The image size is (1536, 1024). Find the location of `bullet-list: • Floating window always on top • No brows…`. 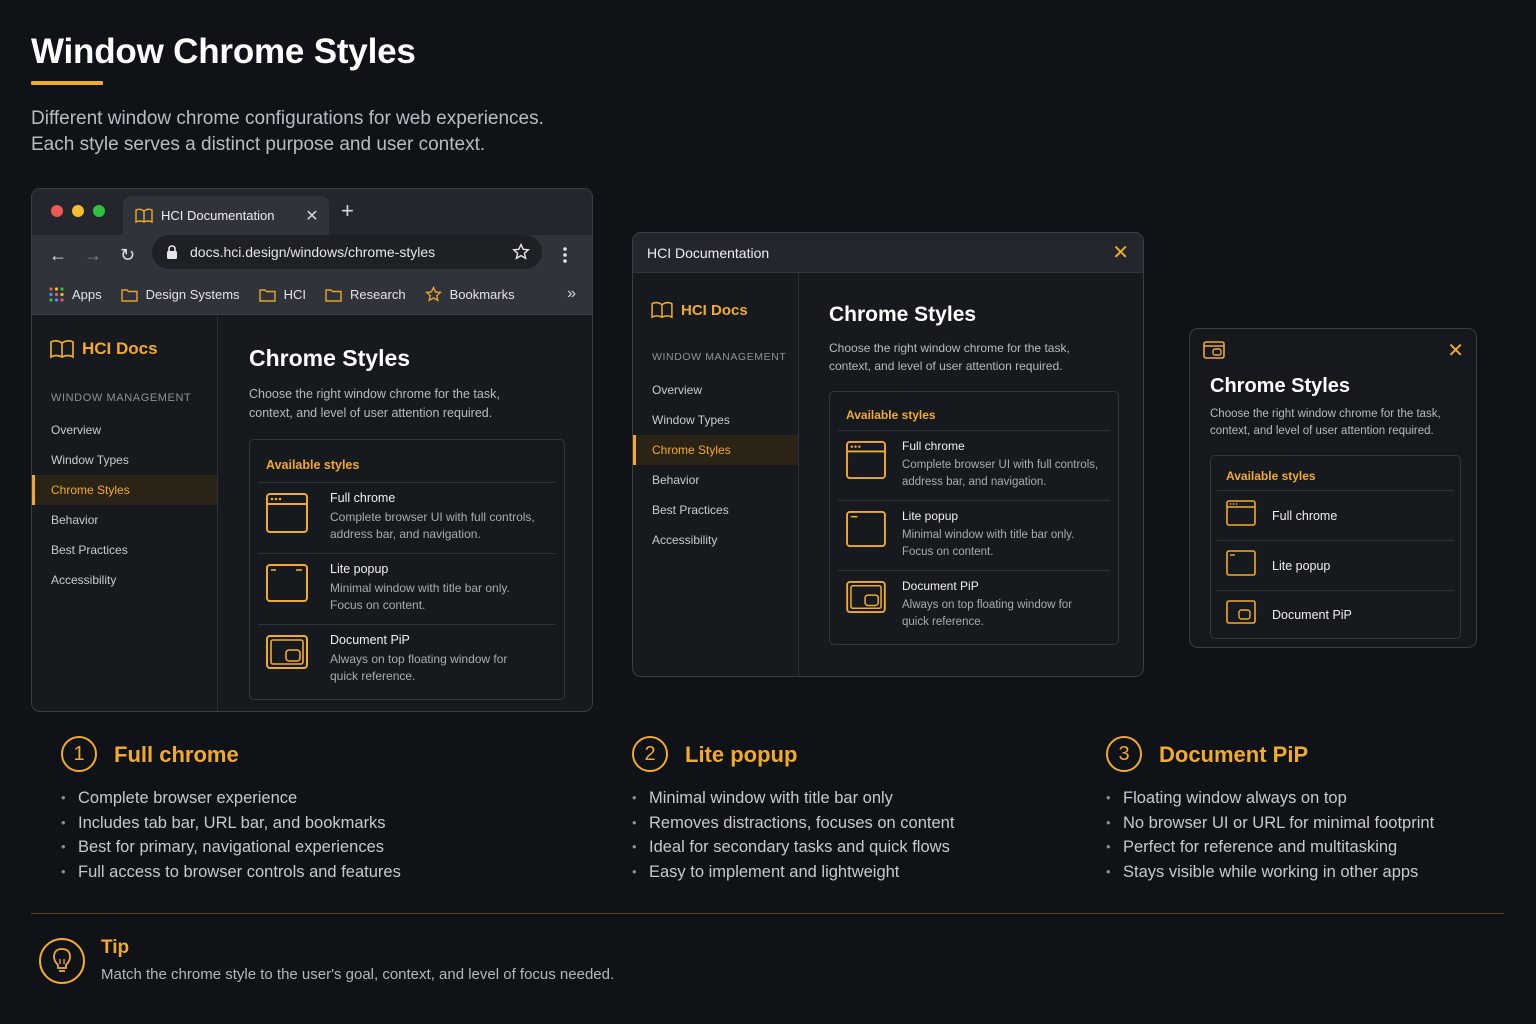

bullet-list: • Floating window always on top • No brows… is located at coordinates (1270, 835).